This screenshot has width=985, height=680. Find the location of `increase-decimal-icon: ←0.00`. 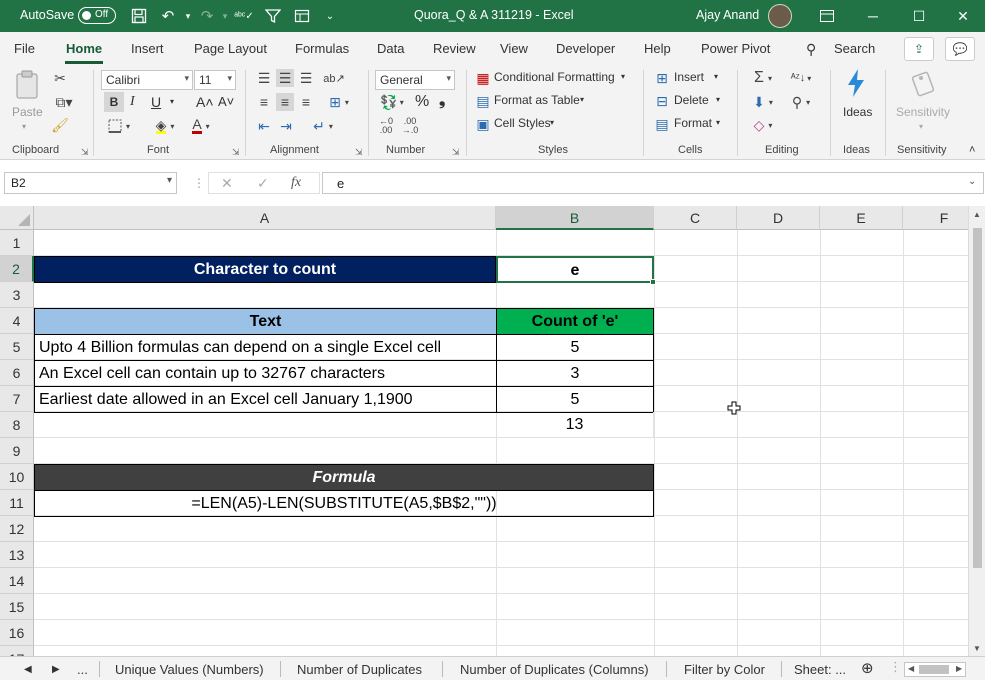

increase-decimal-icon: ←0.00 is located at coordinates (386, 126).